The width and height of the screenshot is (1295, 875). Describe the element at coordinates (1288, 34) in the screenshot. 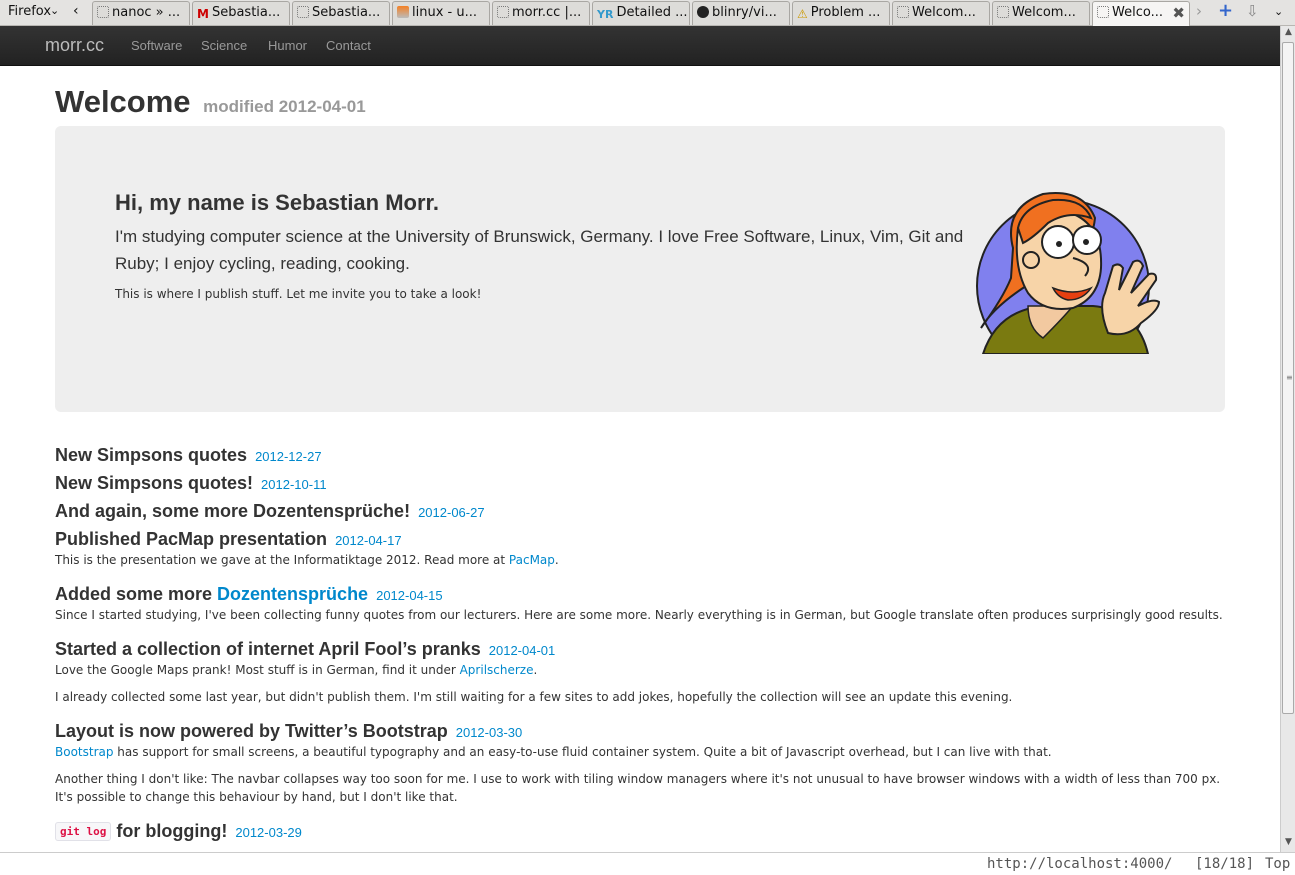

I see `scroll-up-arrow-icon: ▲` at that location.